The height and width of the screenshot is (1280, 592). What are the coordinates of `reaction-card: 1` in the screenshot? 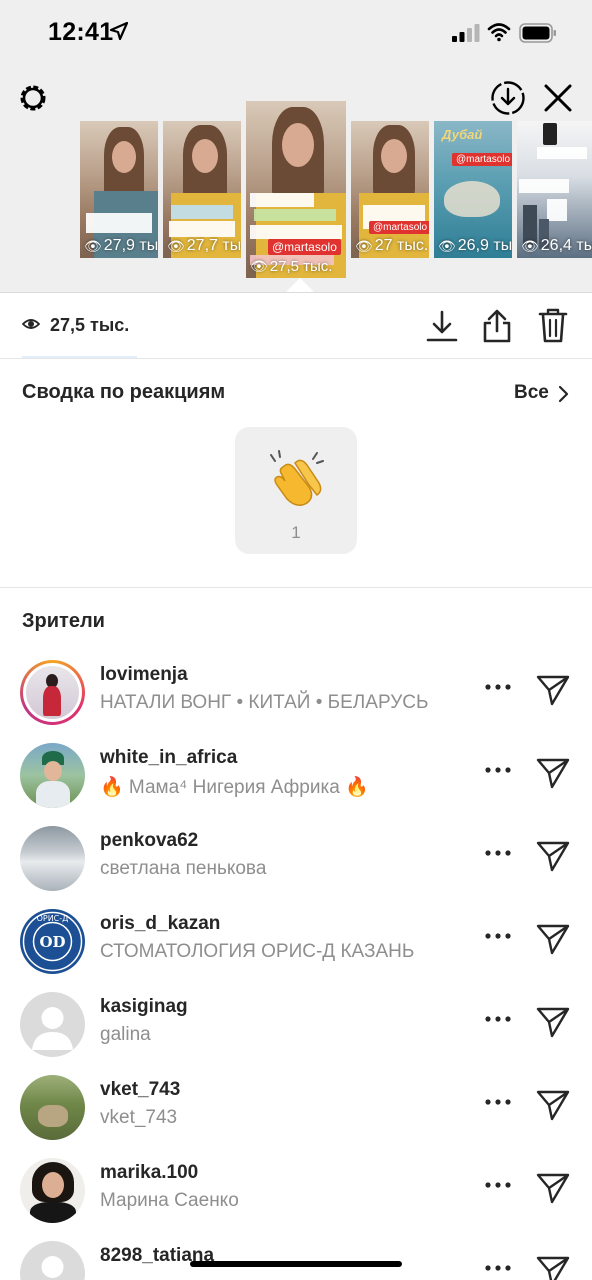 It's located at (296, 490).